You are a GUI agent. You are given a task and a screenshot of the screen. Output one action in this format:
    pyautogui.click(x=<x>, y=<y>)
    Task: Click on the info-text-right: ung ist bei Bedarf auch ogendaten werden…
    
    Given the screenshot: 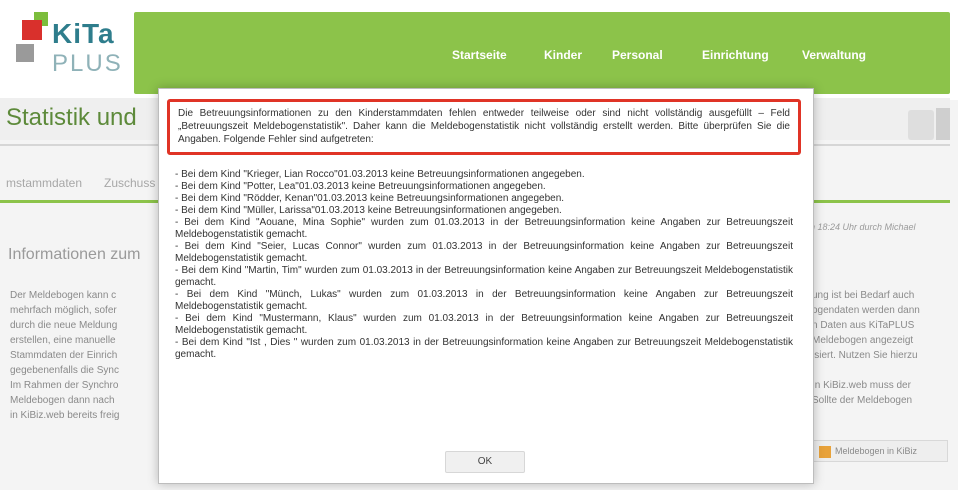 What is the action you would take?
    pyautogui.click(x=882, y=348)
    